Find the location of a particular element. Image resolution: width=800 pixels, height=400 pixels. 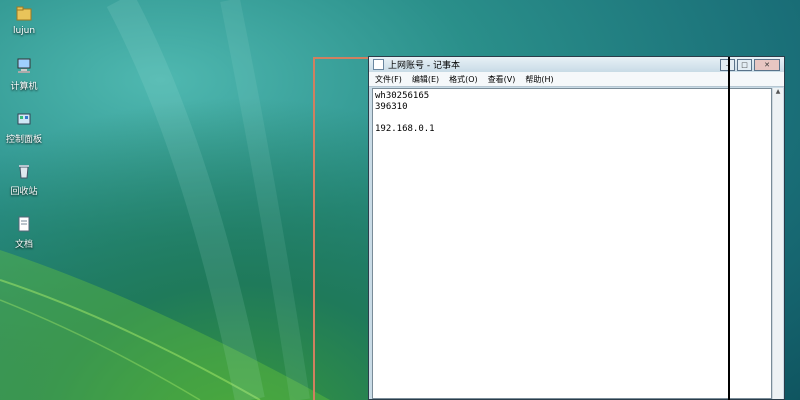

desktop-icon-documents: 文档 is located at coordinates (24, 231).